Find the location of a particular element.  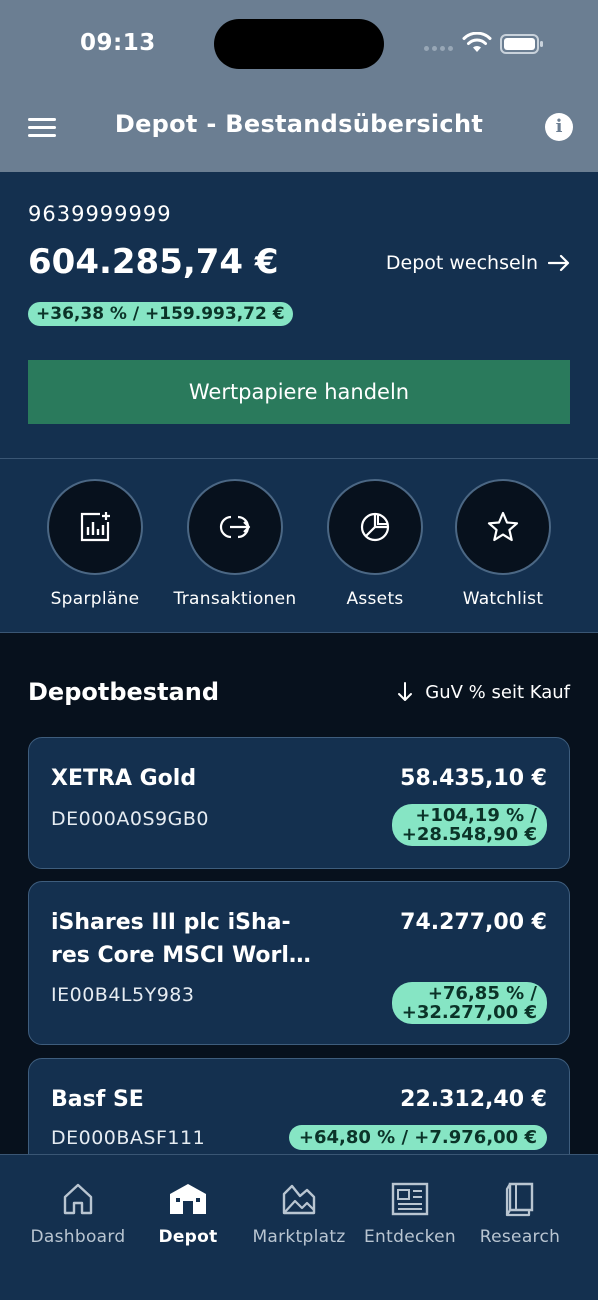

signal-icon is located at coordinates (438, 48).